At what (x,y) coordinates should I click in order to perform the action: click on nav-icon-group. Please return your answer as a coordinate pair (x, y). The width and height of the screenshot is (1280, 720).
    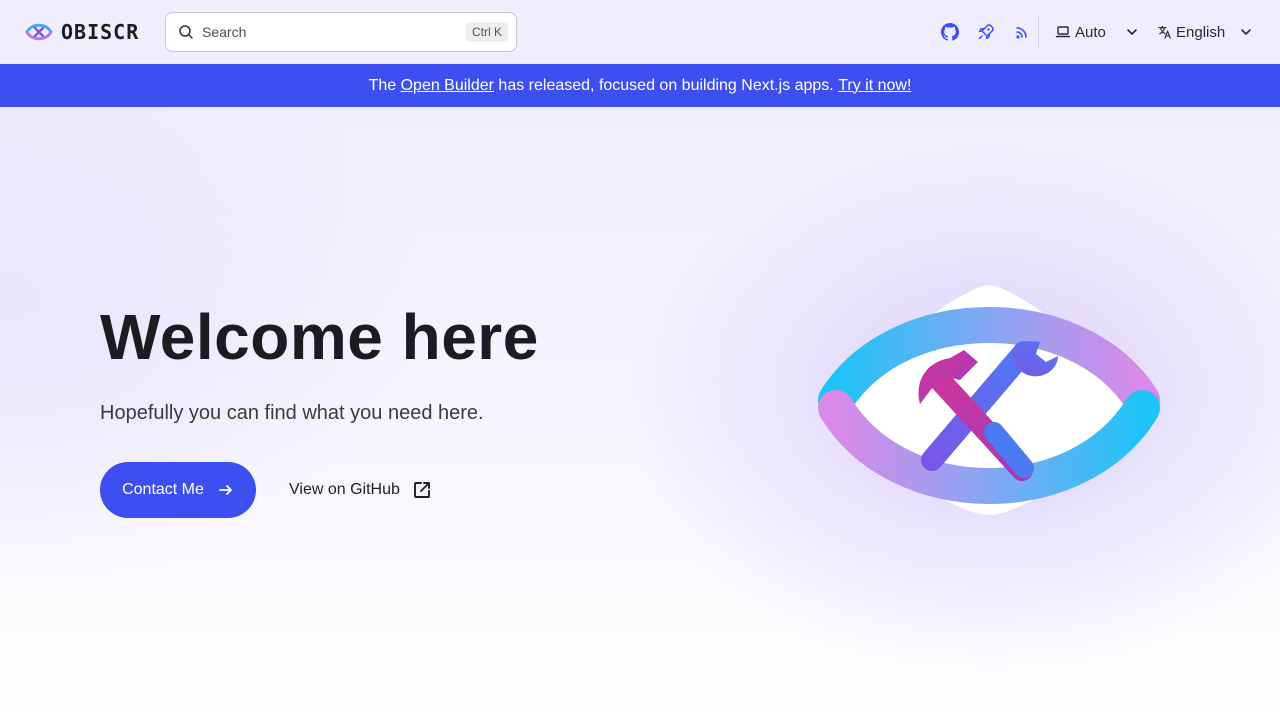
    Looking at the image, I should click on (986, 32).